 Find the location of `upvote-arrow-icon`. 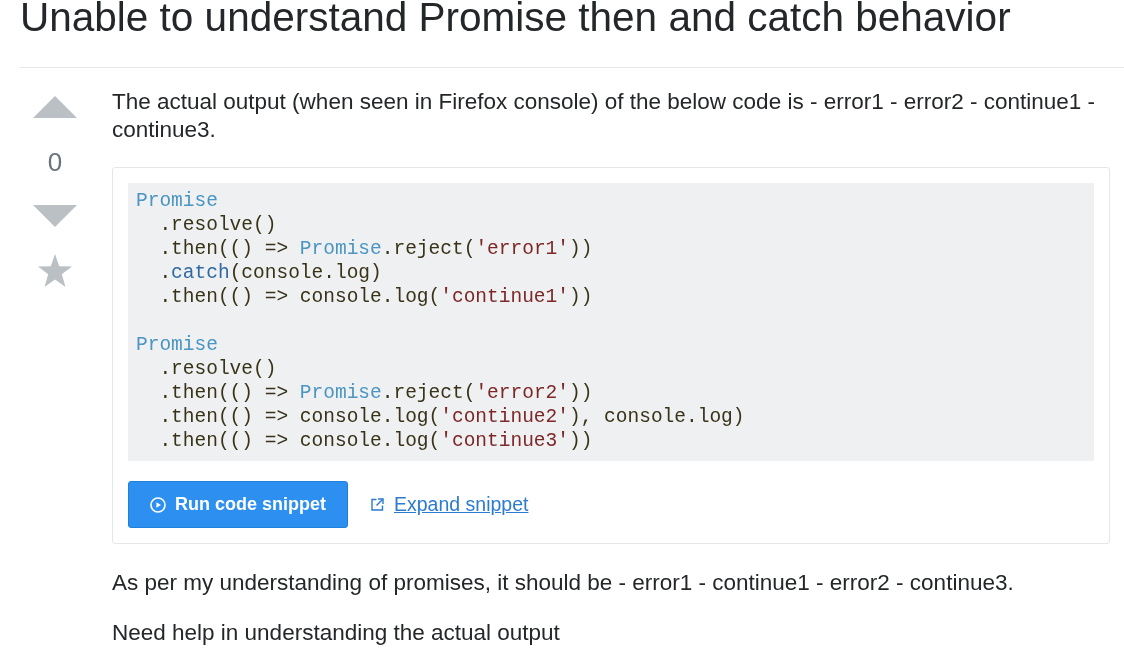

upvote-arrow-icon is located at coordinates (55, 107).